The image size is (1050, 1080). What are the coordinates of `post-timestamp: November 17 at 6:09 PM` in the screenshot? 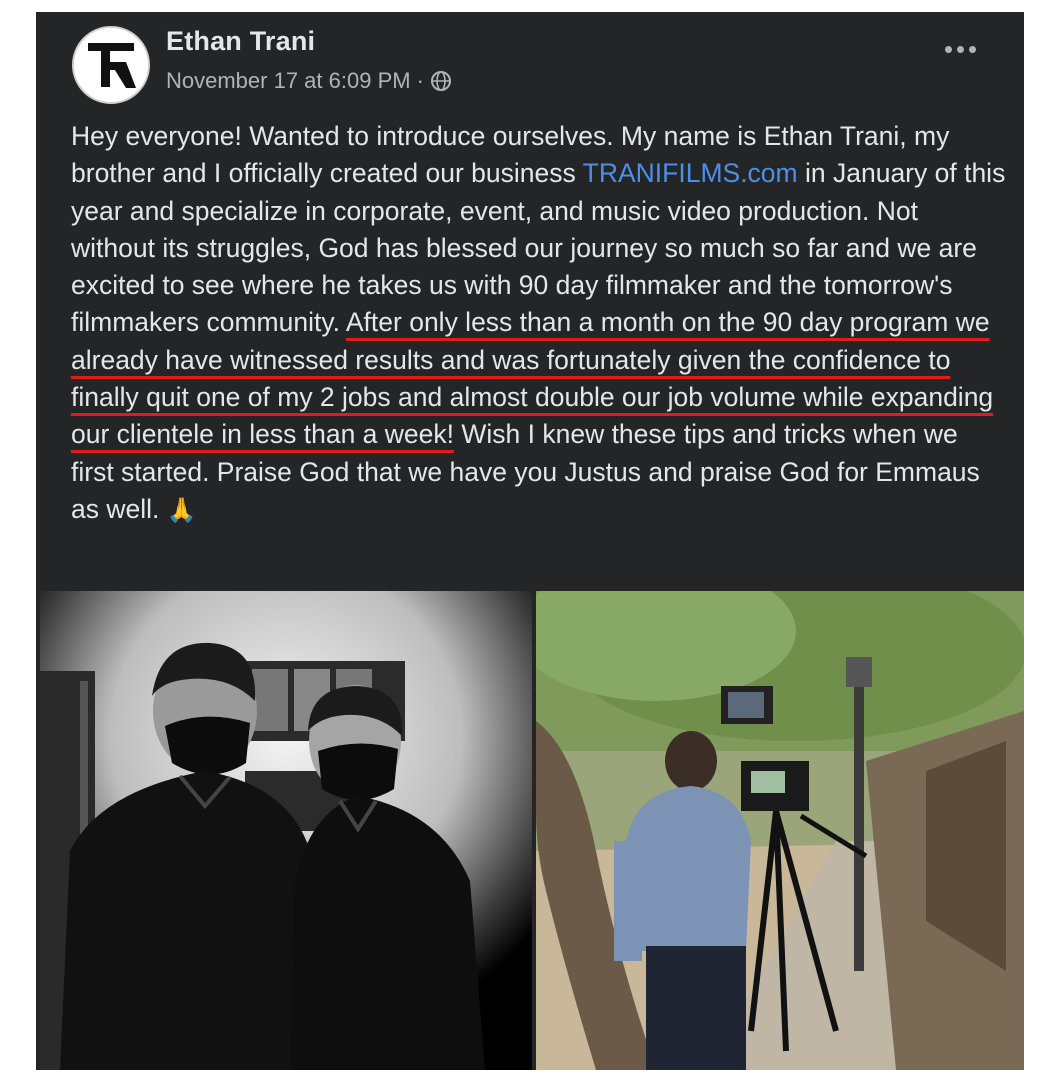 It's located at (288, 81).